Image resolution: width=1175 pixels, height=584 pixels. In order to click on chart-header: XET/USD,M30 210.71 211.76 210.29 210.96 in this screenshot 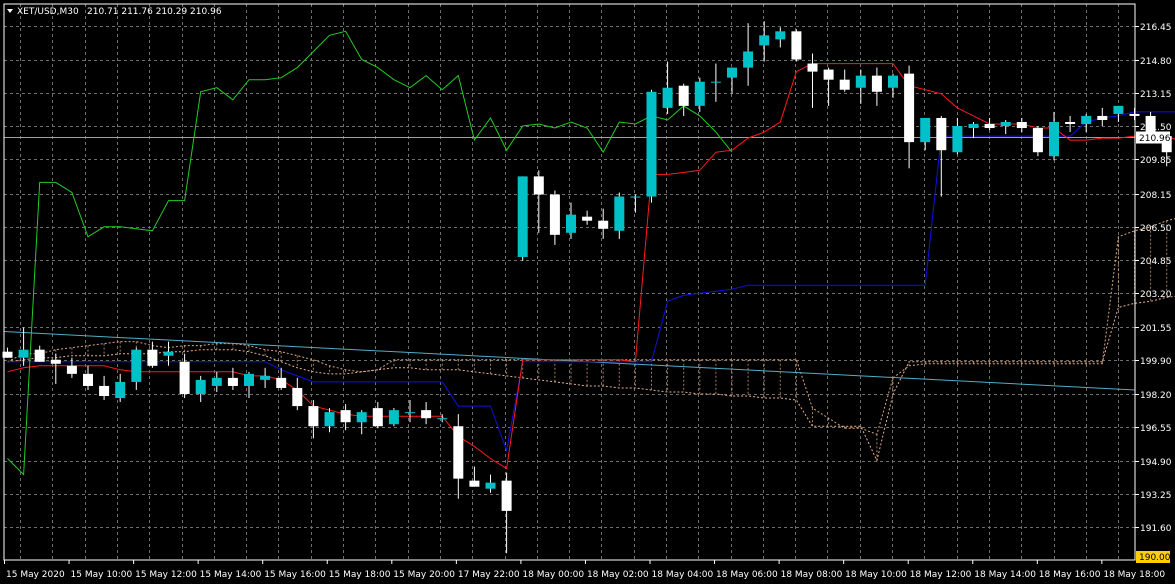, I will do `click(114, 12)`.